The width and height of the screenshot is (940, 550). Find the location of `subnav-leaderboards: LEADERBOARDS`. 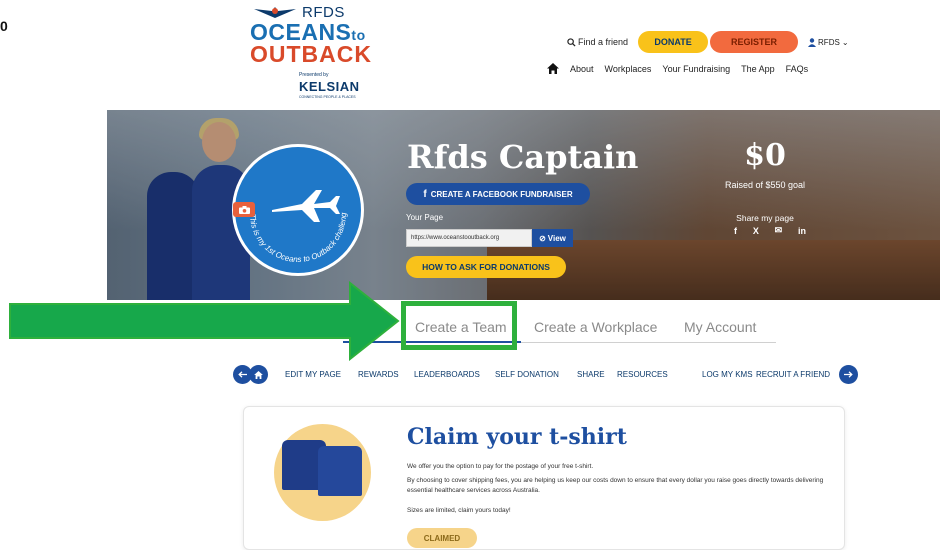

subnav-leaderboards: LEADERBOARDS is located at coordinates (447, 374).